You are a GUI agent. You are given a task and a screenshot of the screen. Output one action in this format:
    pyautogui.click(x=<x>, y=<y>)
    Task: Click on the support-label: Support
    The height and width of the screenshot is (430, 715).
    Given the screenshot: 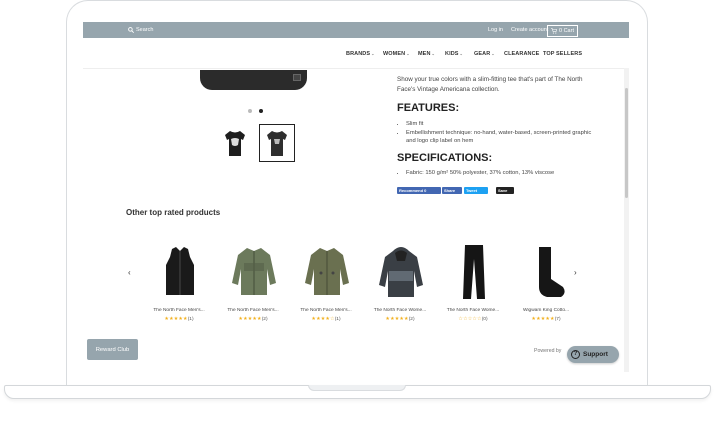 What is the action you would take?
    pyautogui.click(x=595, y=354)
    